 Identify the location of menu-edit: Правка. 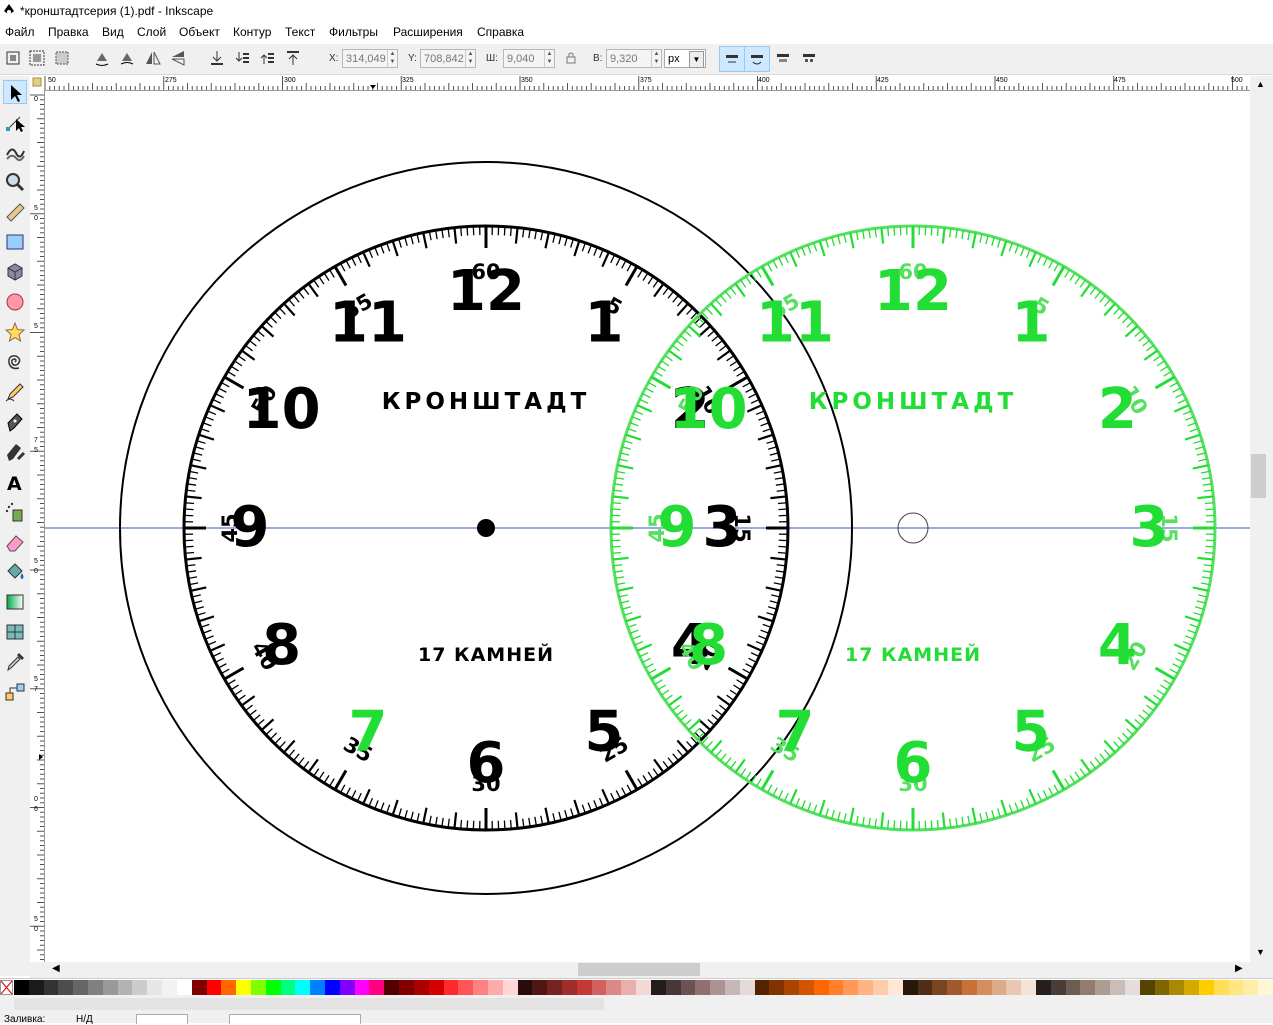
(68, 32).